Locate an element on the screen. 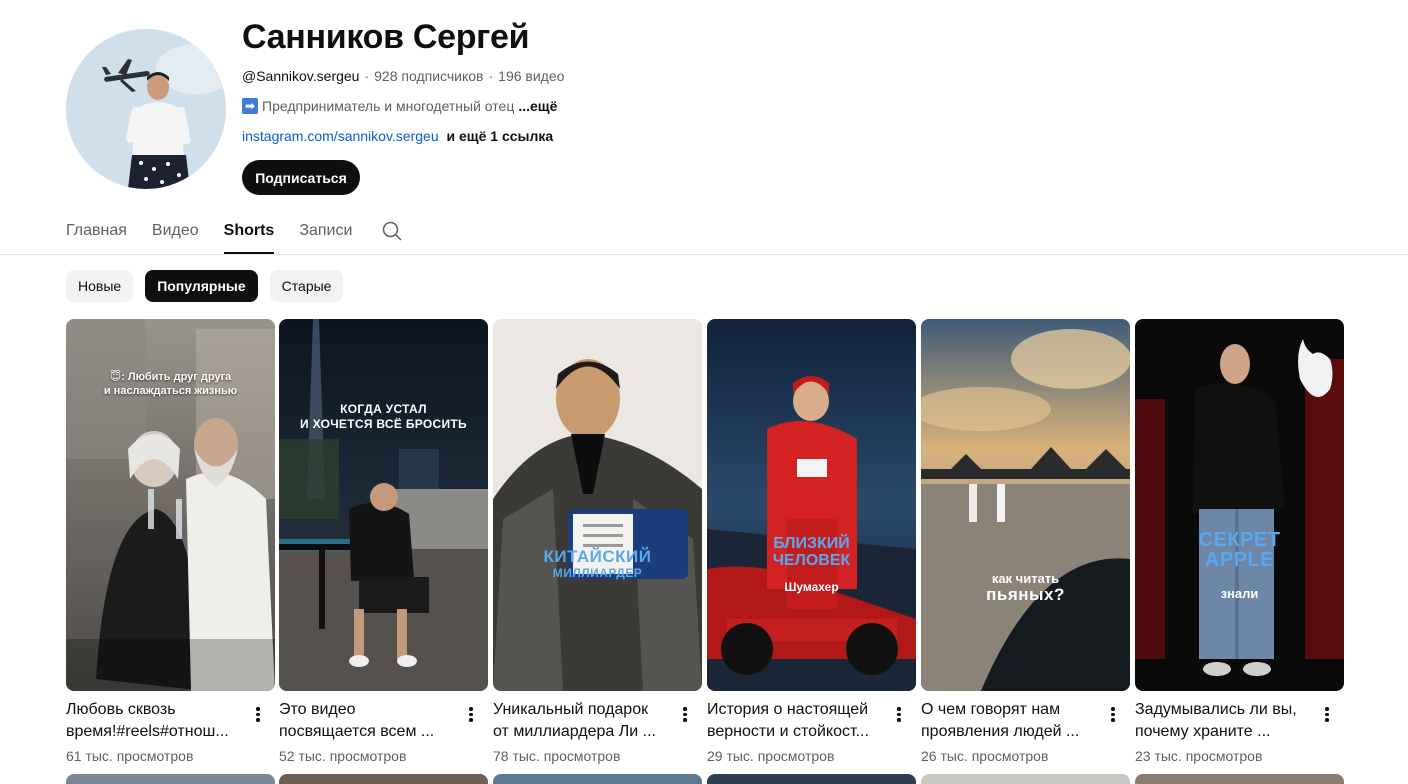  view-count: 23 тыс. просмотров is located at coordinates (1199, 756).